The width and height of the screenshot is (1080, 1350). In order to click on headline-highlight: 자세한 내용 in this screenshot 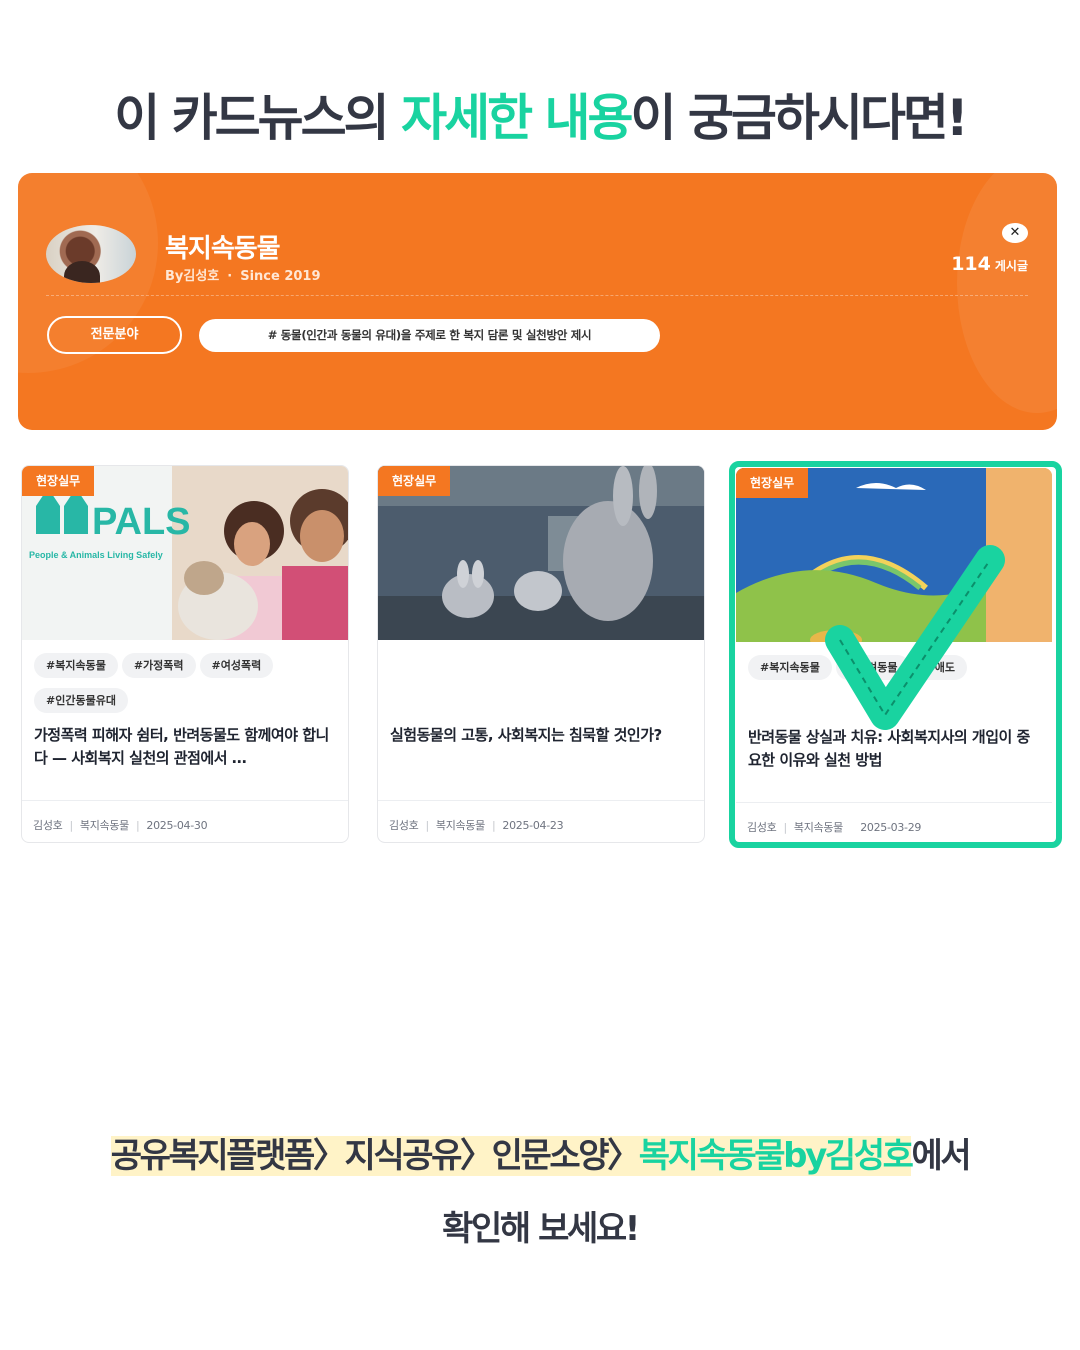, I will do `click(517, 118)`.